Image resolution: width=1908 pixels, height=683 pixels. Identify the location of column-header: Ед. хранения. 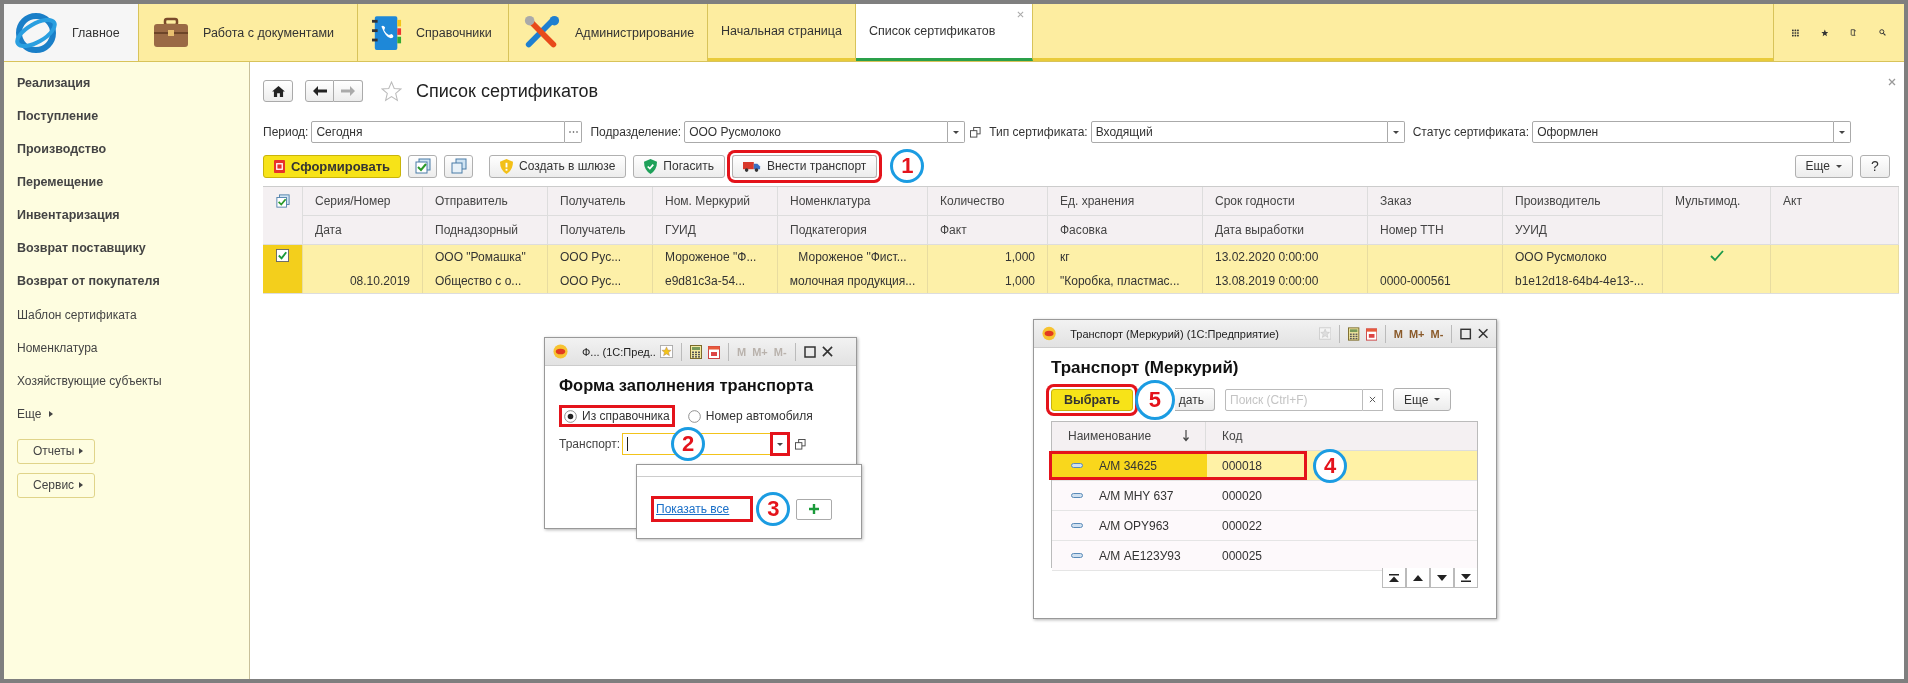
(1125, 201).